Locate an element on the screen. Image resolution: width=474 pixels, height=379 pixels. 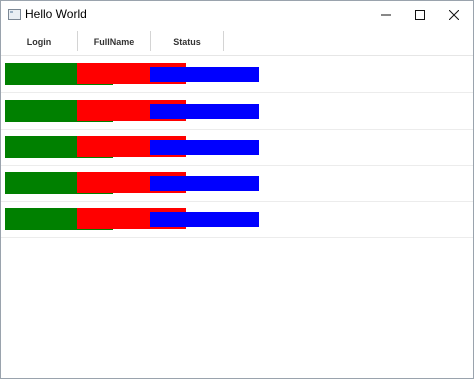
close-icon is located at coordinates (454, 14).